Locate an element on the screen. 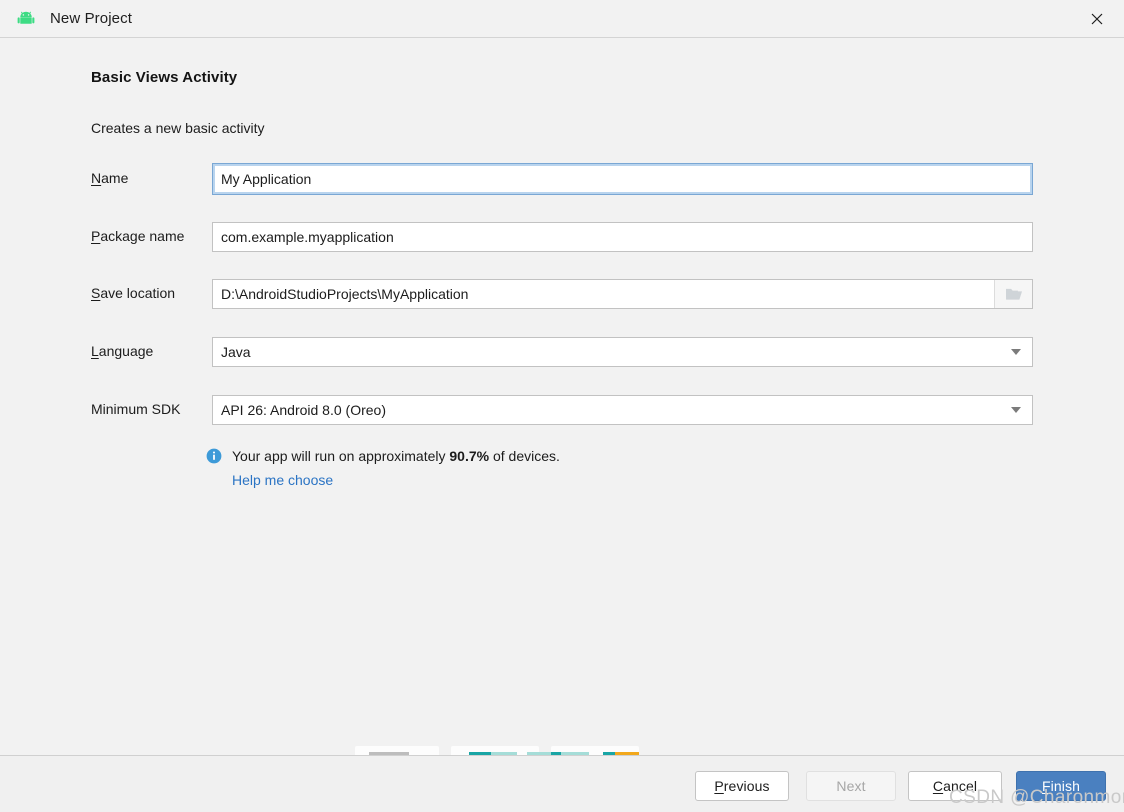  dialog-footer: Previous Next Cancel Finish is located at coordinates (562, 783).